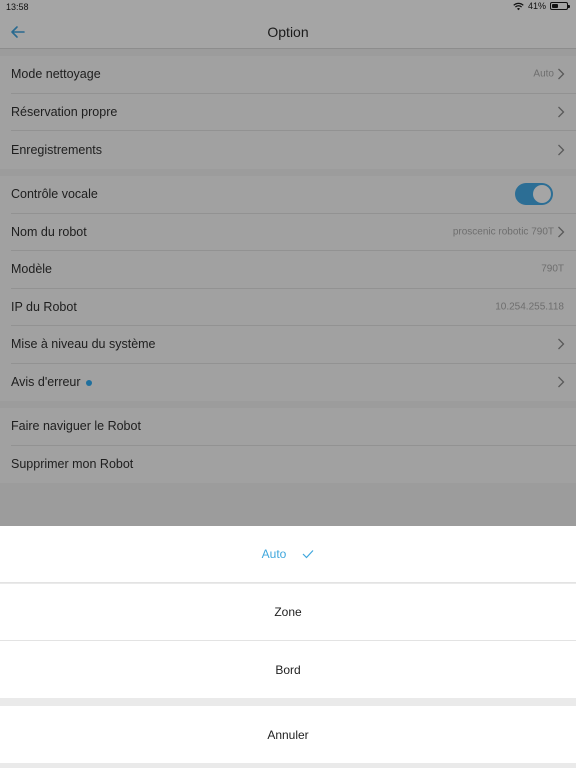 This screenshot has height=768, width=576. I want to click on nav-bar: Option, so click(288, 32).